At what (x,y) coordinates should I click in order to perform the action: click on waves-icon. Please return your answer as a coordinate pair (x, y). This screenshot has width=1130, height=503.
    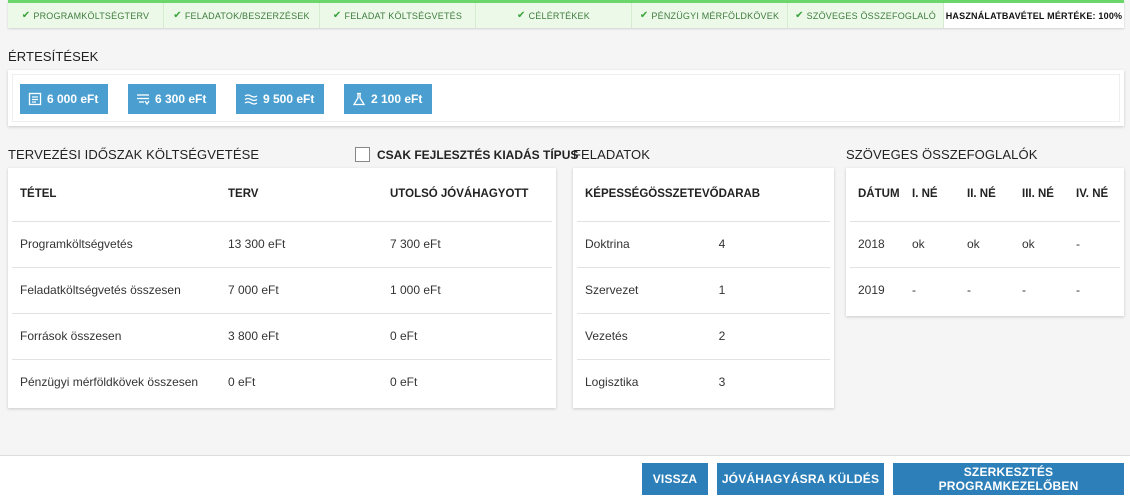
    Looking at the image, I should click on (251, 99).